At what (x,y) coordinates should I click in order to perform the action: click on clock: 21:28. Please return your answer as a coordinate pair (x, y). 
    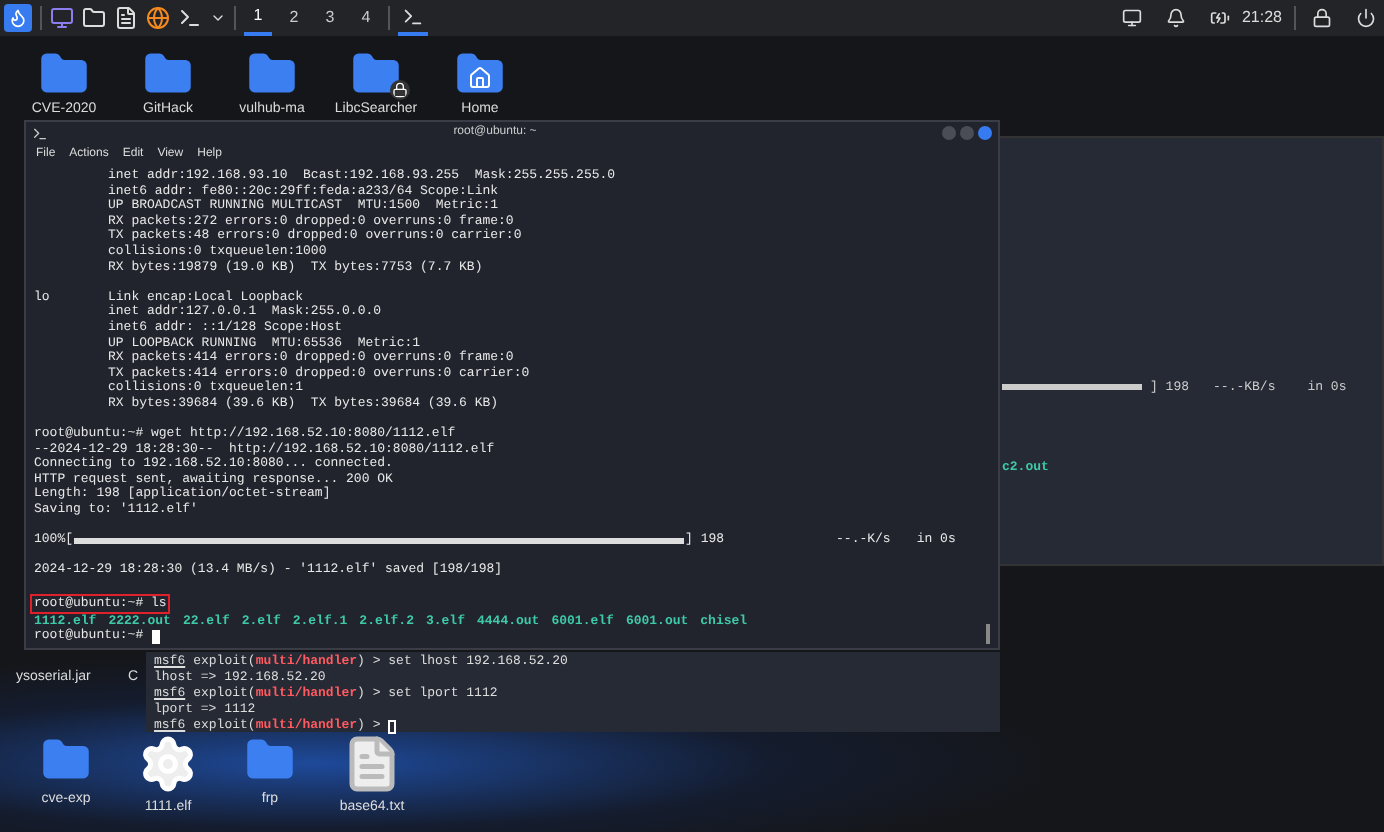
    Looking at the image, I should click on (1261, 18).